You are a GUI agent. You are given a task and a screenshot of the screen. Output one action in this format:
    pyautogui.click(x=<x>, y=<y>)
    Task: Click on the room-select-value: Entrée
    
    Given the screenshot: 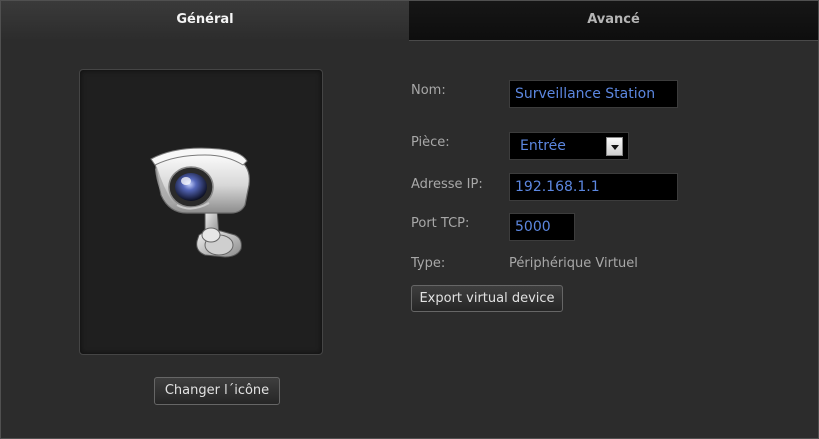 What is the action you would take?
    pyautogui.click(x=543, y=146)
    